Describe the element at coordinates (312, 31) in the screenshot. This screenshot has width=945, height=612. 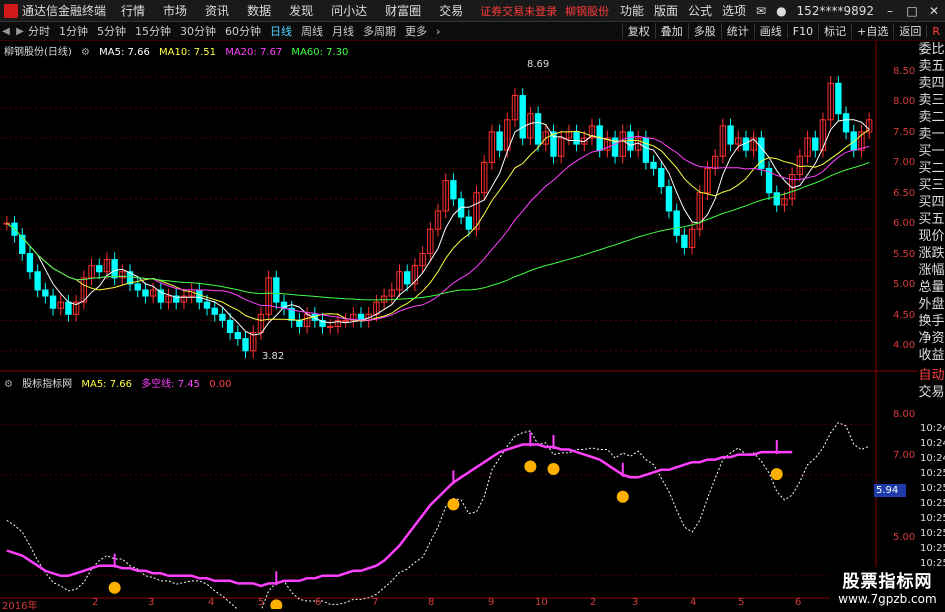
I see `period-tab-weekly: 周线` at that location.